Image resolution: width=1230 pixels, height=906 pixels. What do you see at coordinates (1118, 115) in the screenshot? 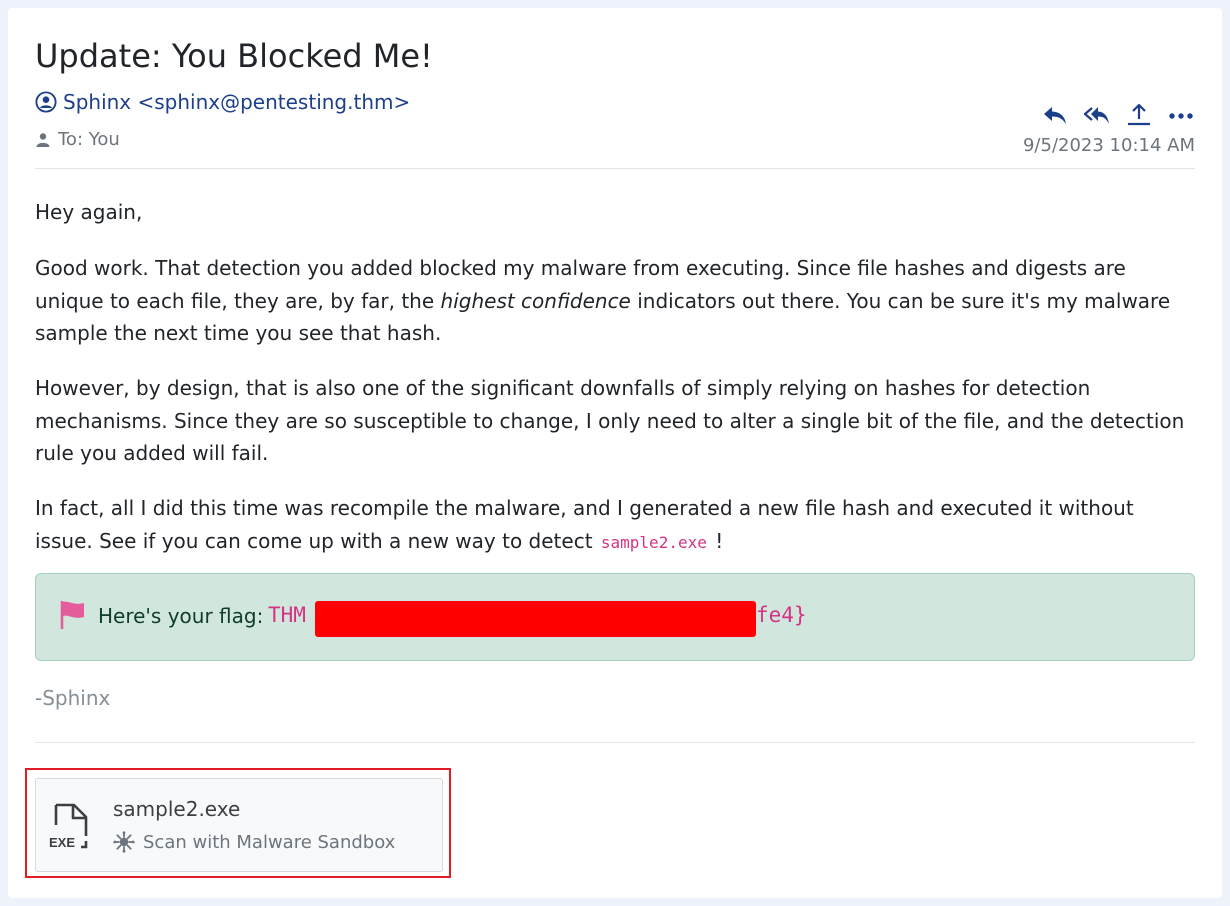
I see `email-actions` at bounding box center [1118, 115].